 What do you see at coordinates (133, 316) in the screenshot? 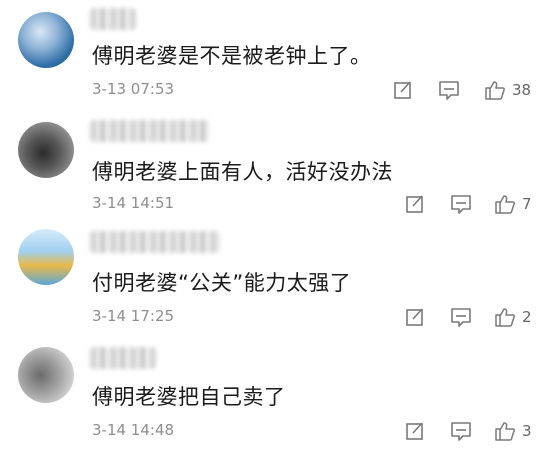
I see `comment-time: 3-14 17:25` at bounding box center [133, 316].